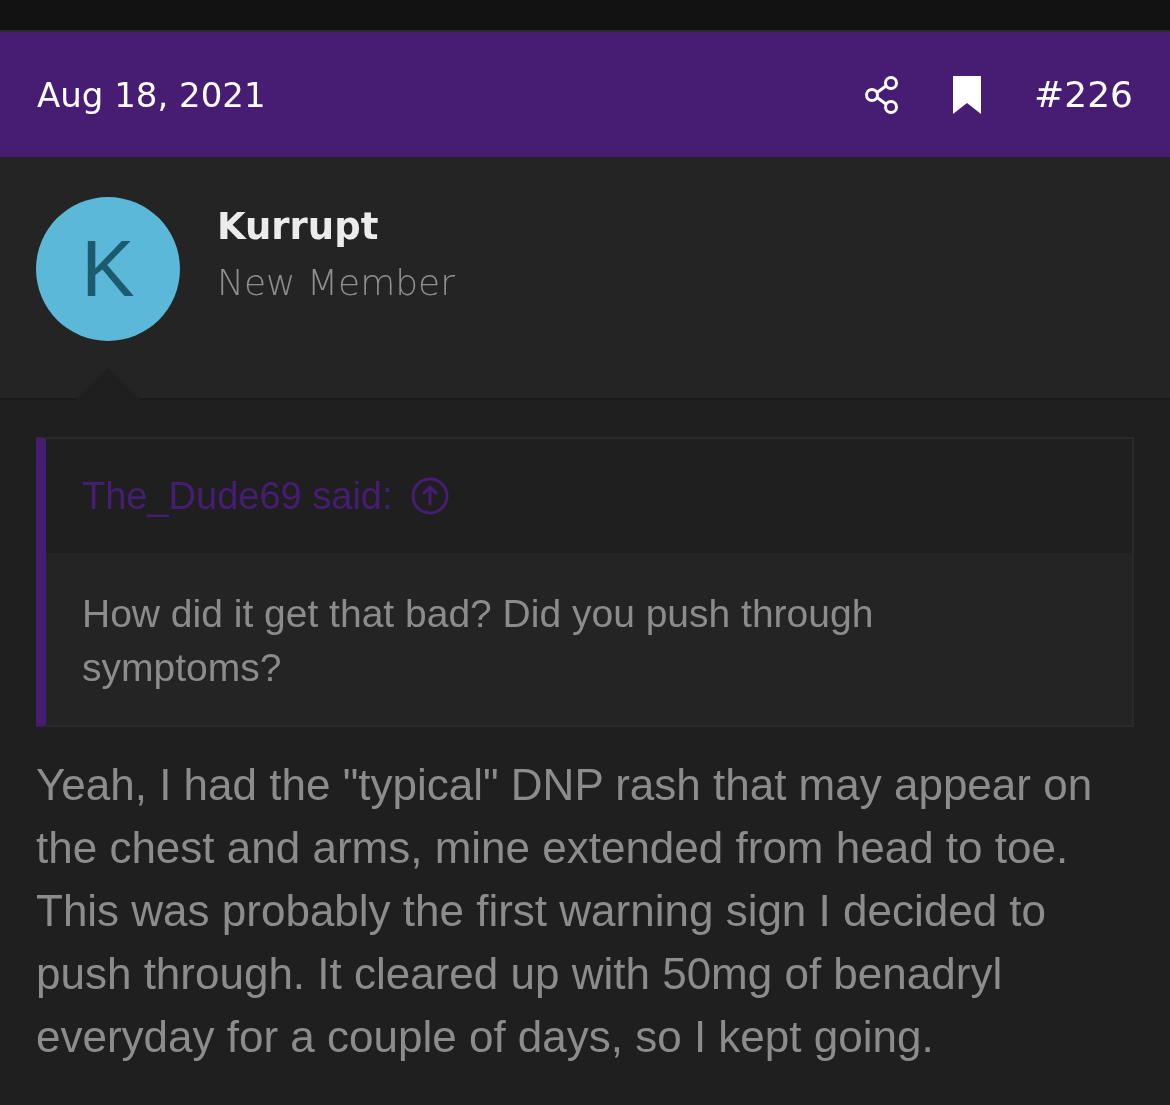 Image resolution: width=1170 pixels, height=1105 pixels. Describe the element at coordinates (336, 282) in the screenshot. I see `user-role: New Member` at that location.